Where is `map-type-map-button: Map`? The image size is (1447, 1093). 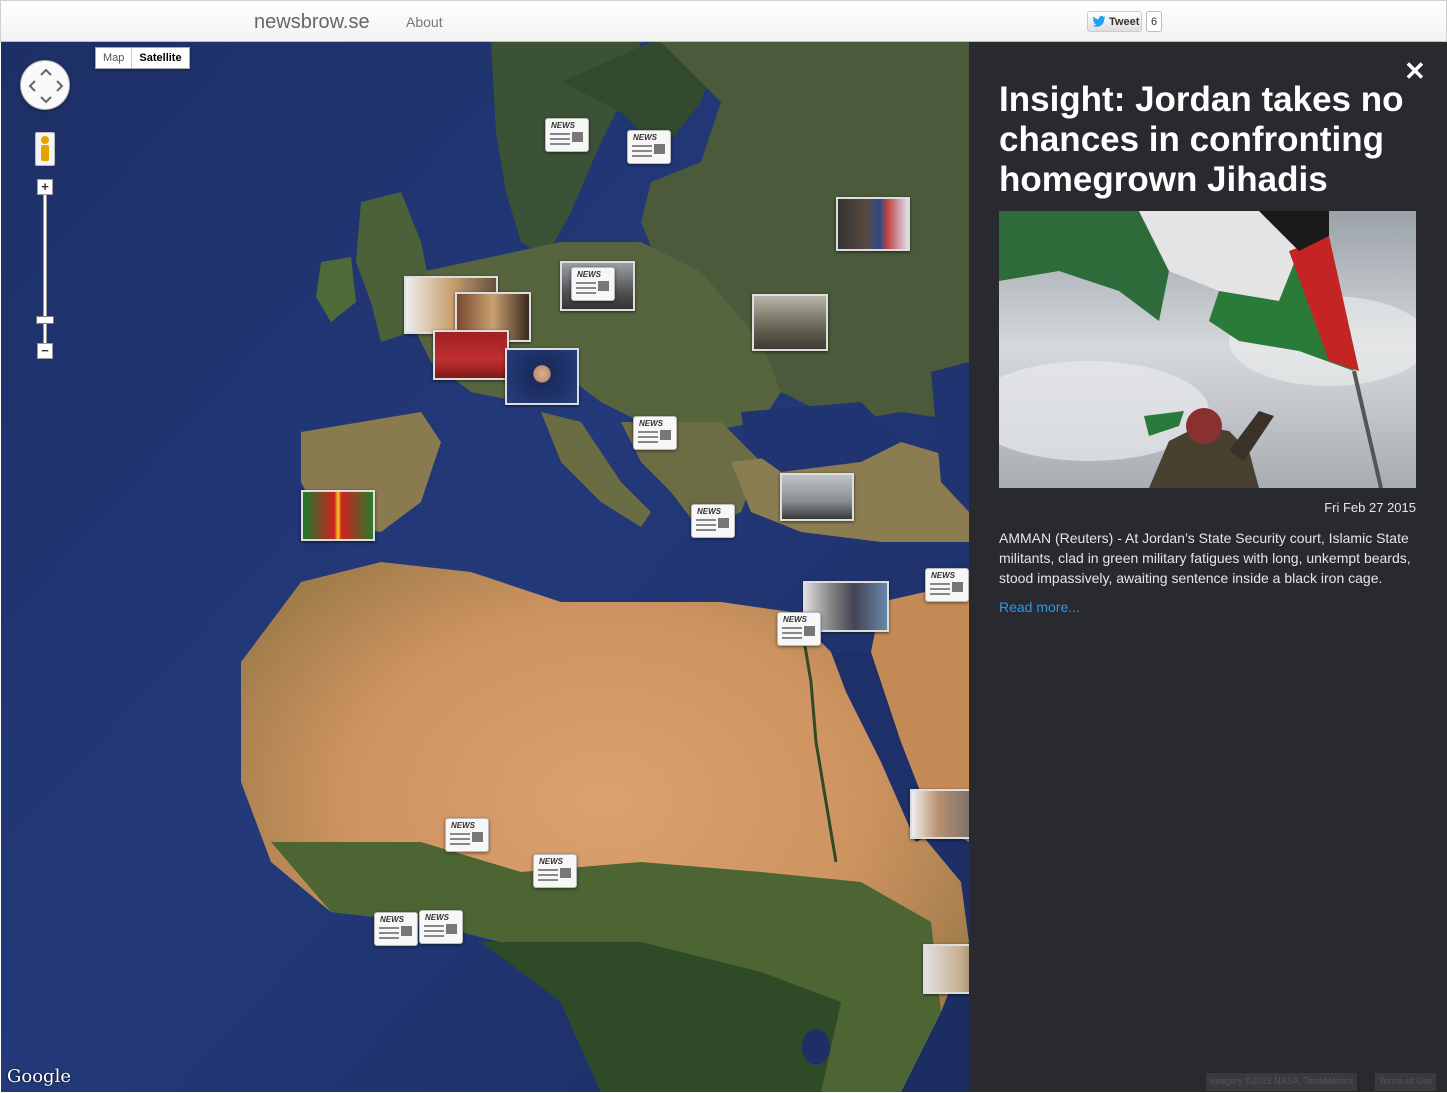
map-type-map-button: Map is located at coordinates (113, 58).